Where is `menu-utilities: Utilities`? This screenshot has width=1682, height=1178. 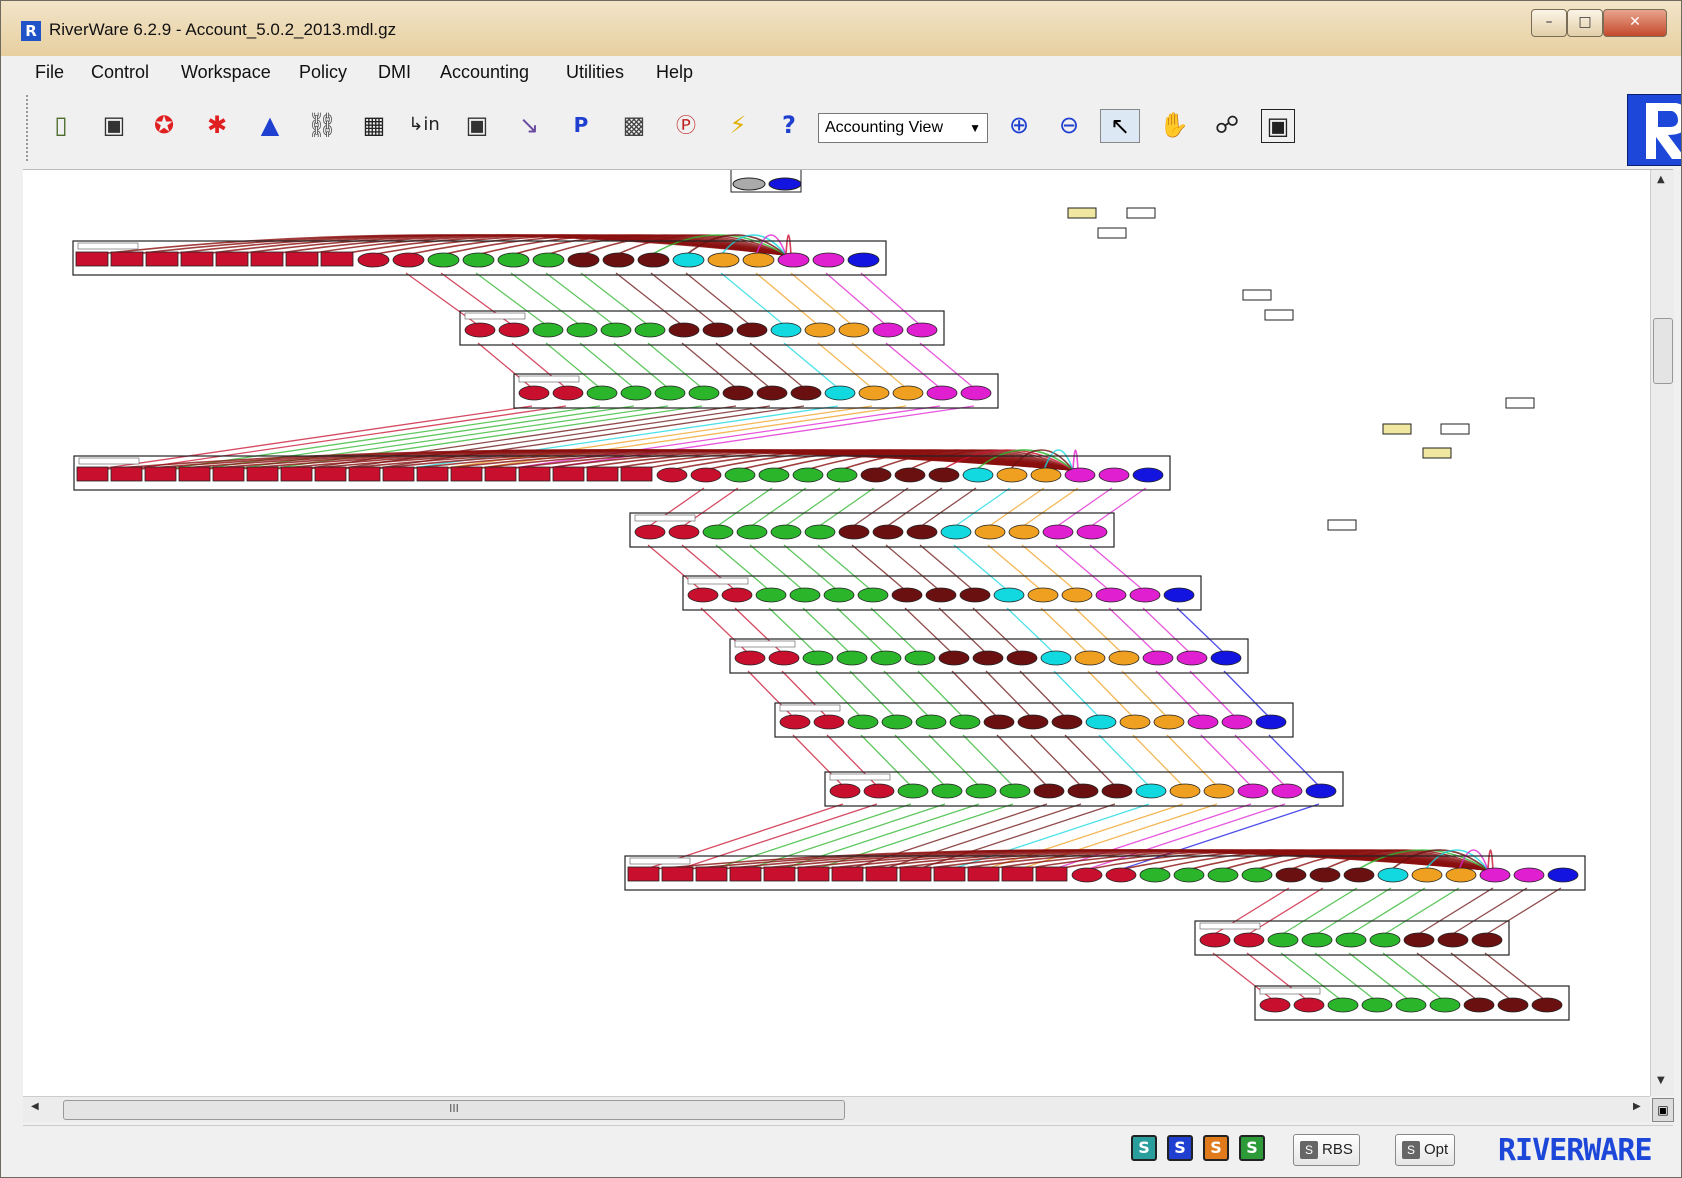
menu-utilities: Utilities is located at coordinates (595, 72).